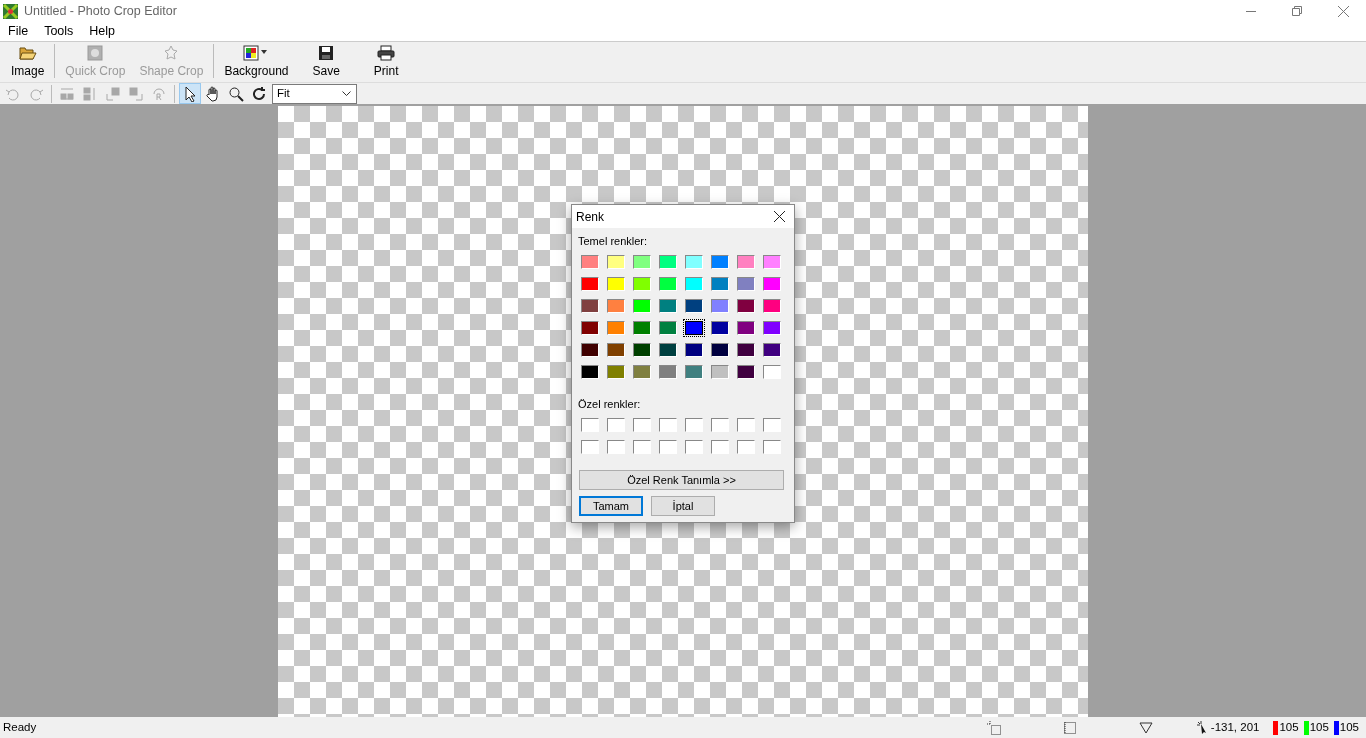 This screenshot has height=738, width=1366. Describe the element at coordinates (1145, 727) in the screenshot. I see `filter-icon` at that location.